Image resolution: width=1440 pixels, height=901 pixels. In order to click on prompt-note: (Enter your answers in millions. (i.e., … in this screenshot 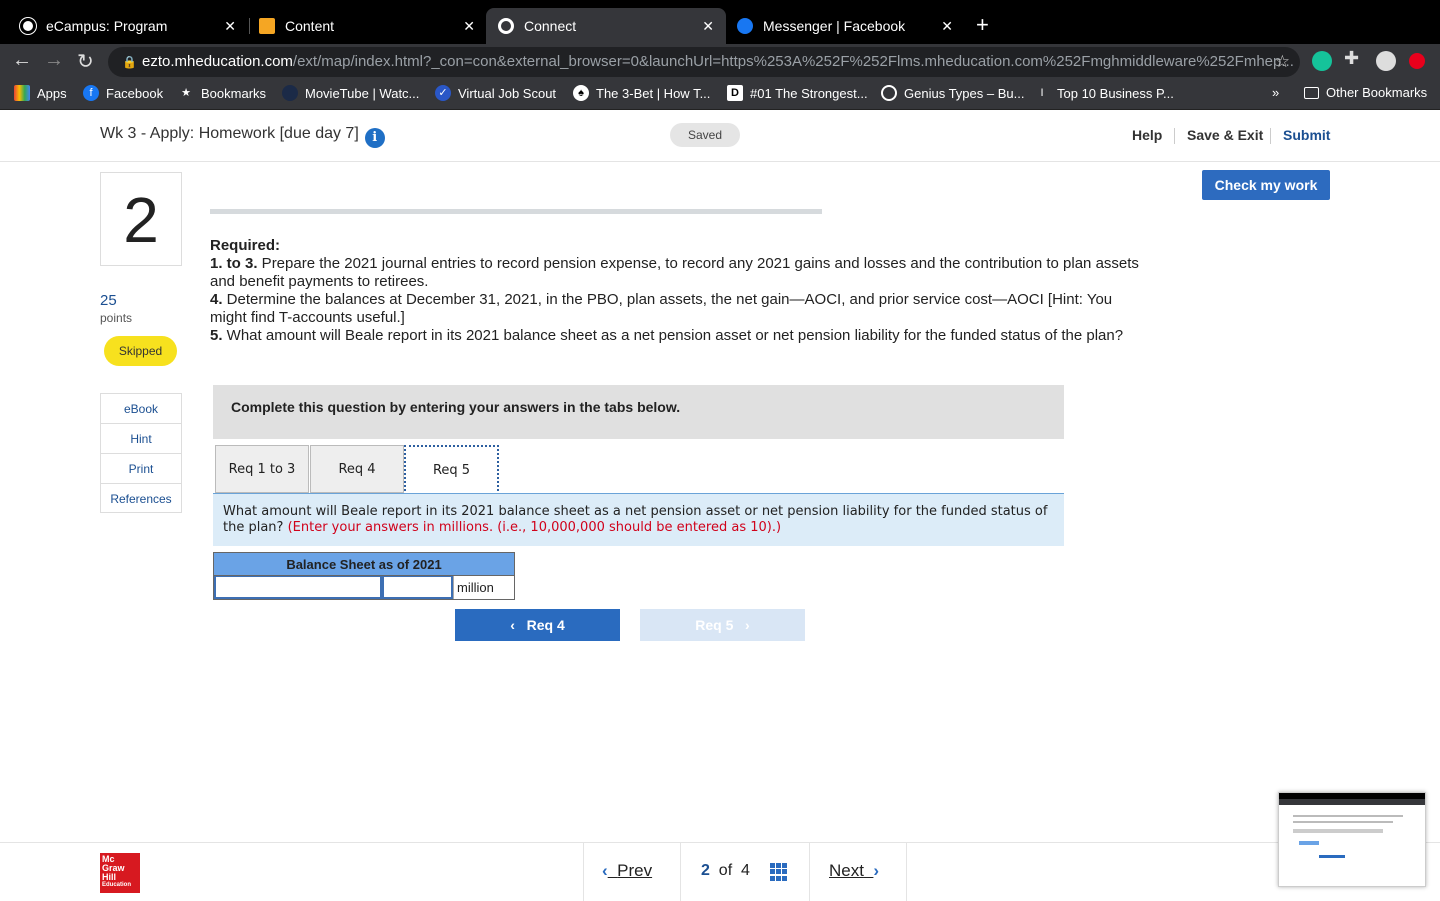, I will do `click(534, 527)`.